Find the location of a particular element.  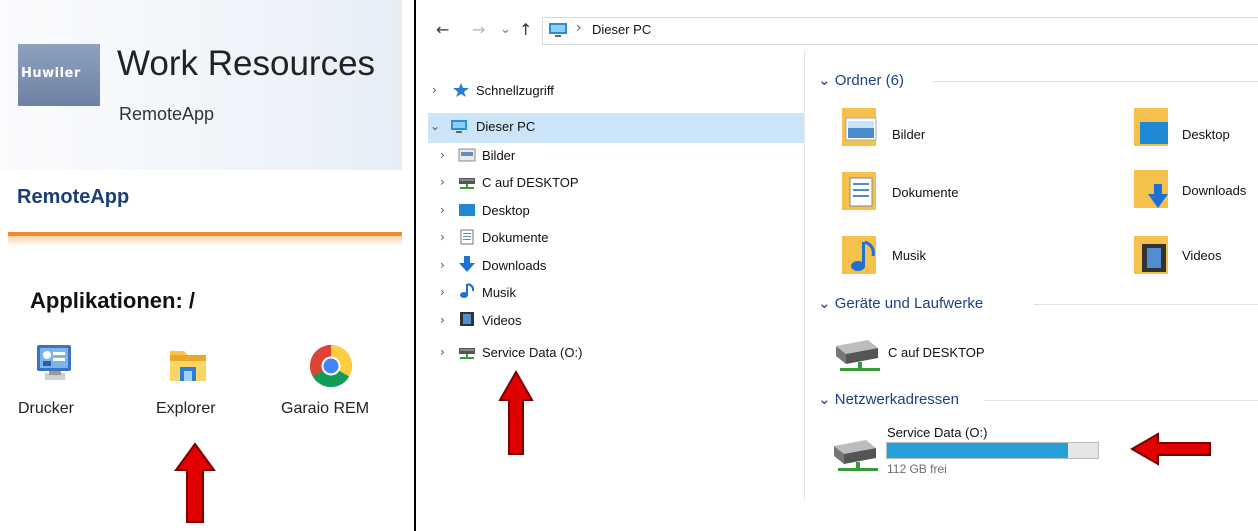

nav-item-desktop: Desktop is located at coordinates (506, 210).